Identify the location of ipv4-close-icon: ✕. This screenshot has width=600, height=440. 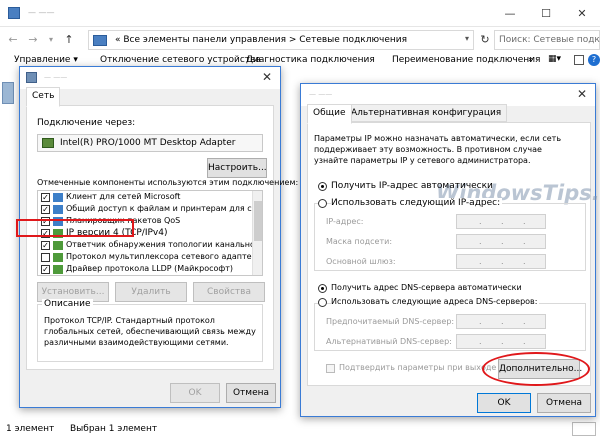
(582, 94).